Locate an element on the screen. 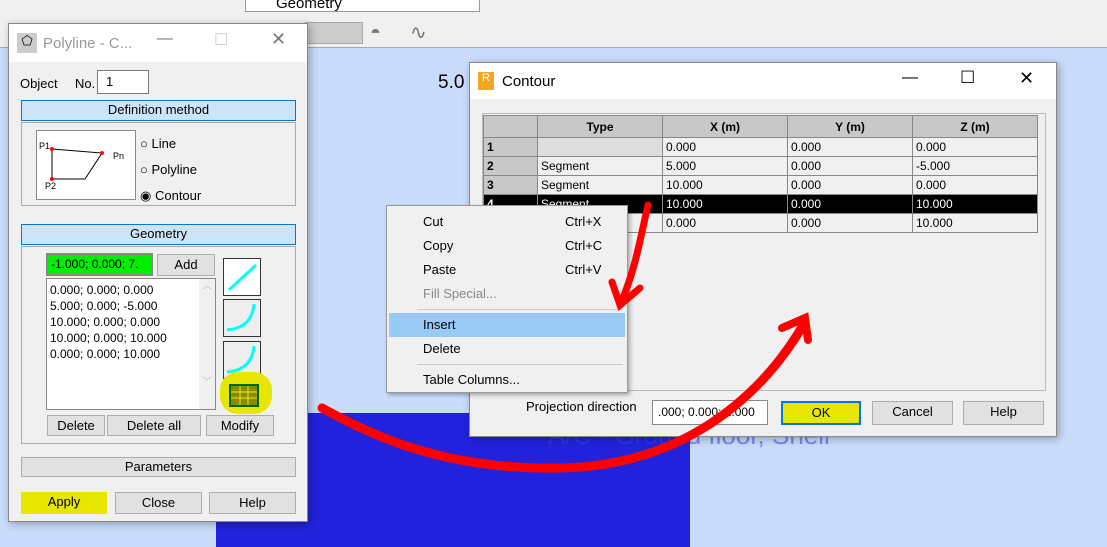  menu-separator is located at coordinates (520, 309).